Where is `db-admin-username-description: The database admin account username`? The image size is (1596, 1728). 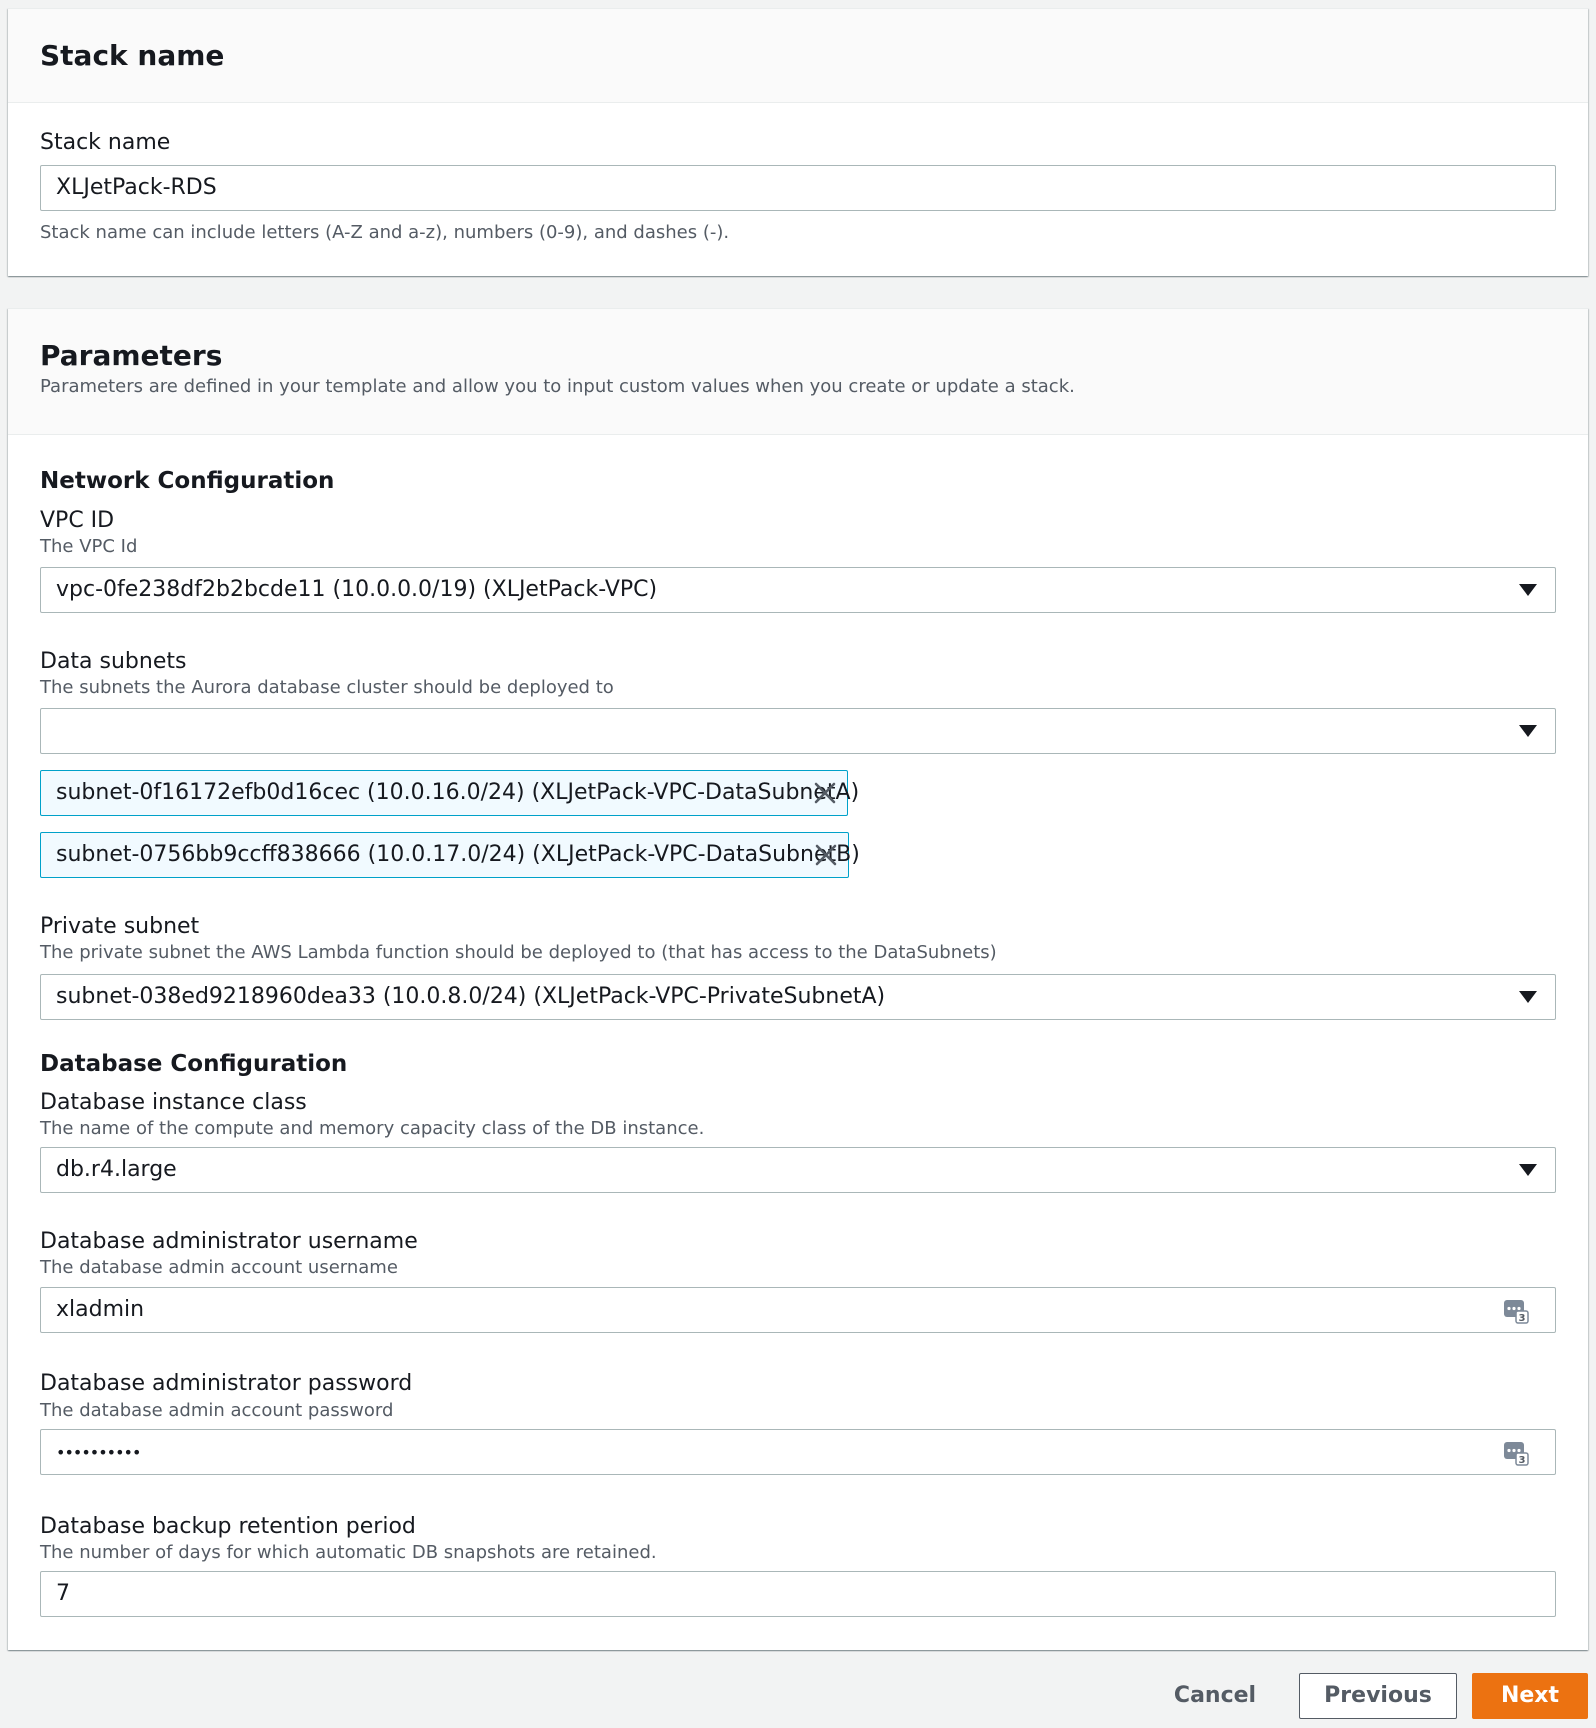
db-admin-username-description: The database admin account username is located at coordinates (219, 1267).